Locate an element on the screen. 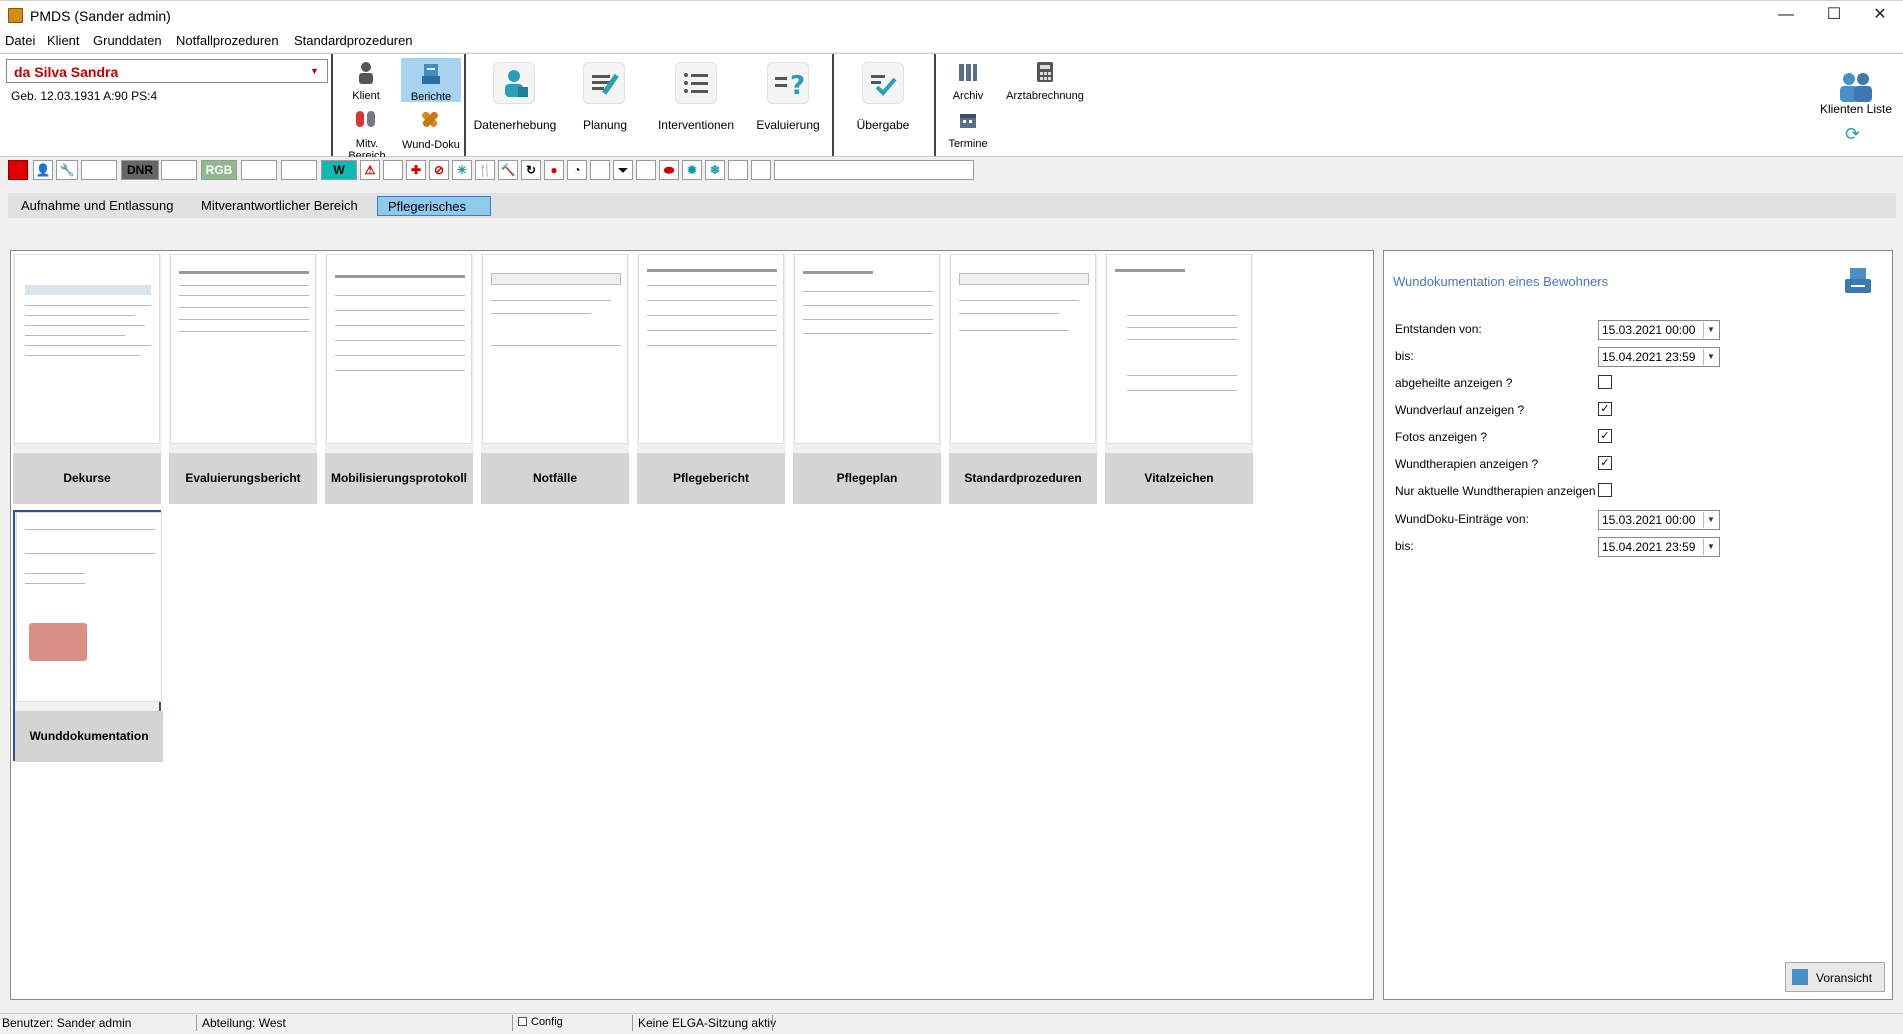  menu-notfallprozeduren: Notfallprozeduren is located at coordinates (227, 40).